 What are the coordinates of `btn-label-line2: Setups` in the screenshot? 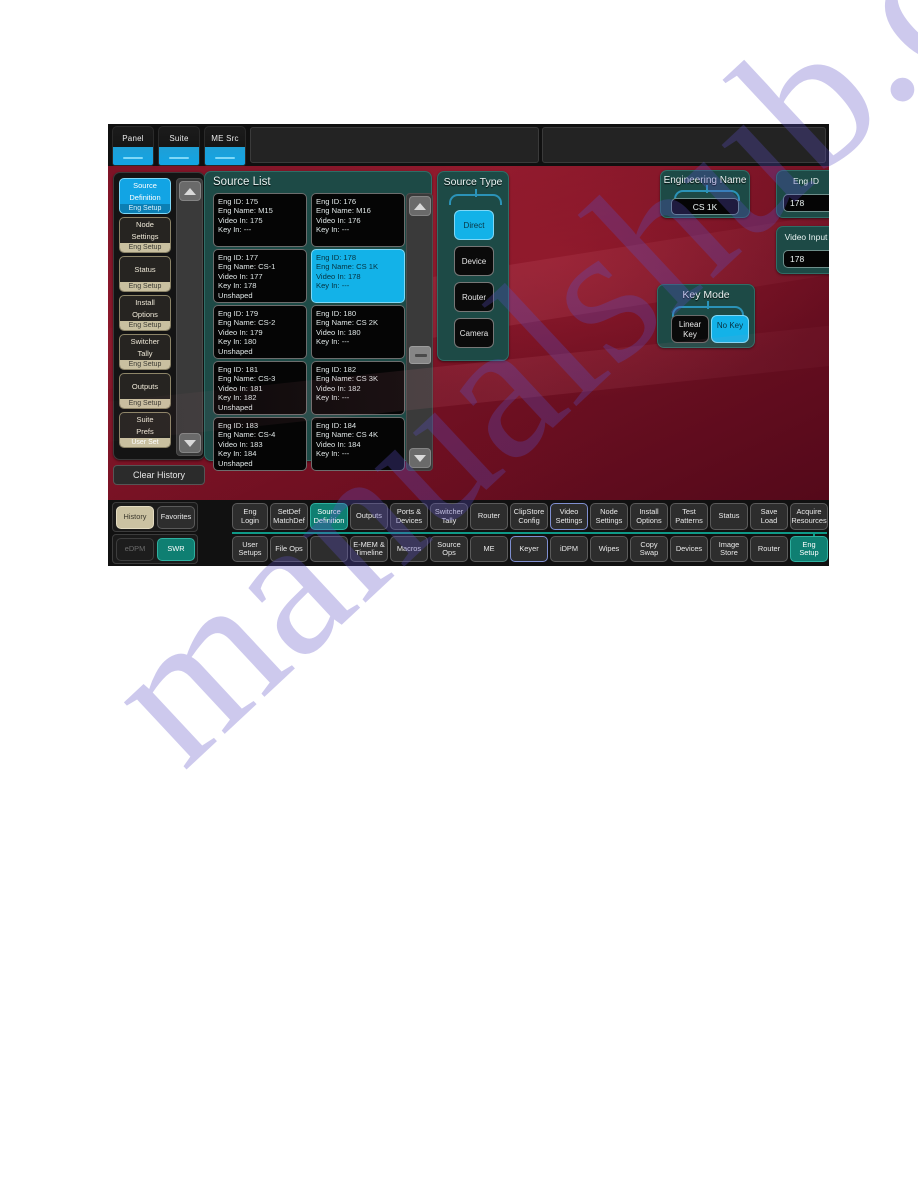 It's located at (250, 552).